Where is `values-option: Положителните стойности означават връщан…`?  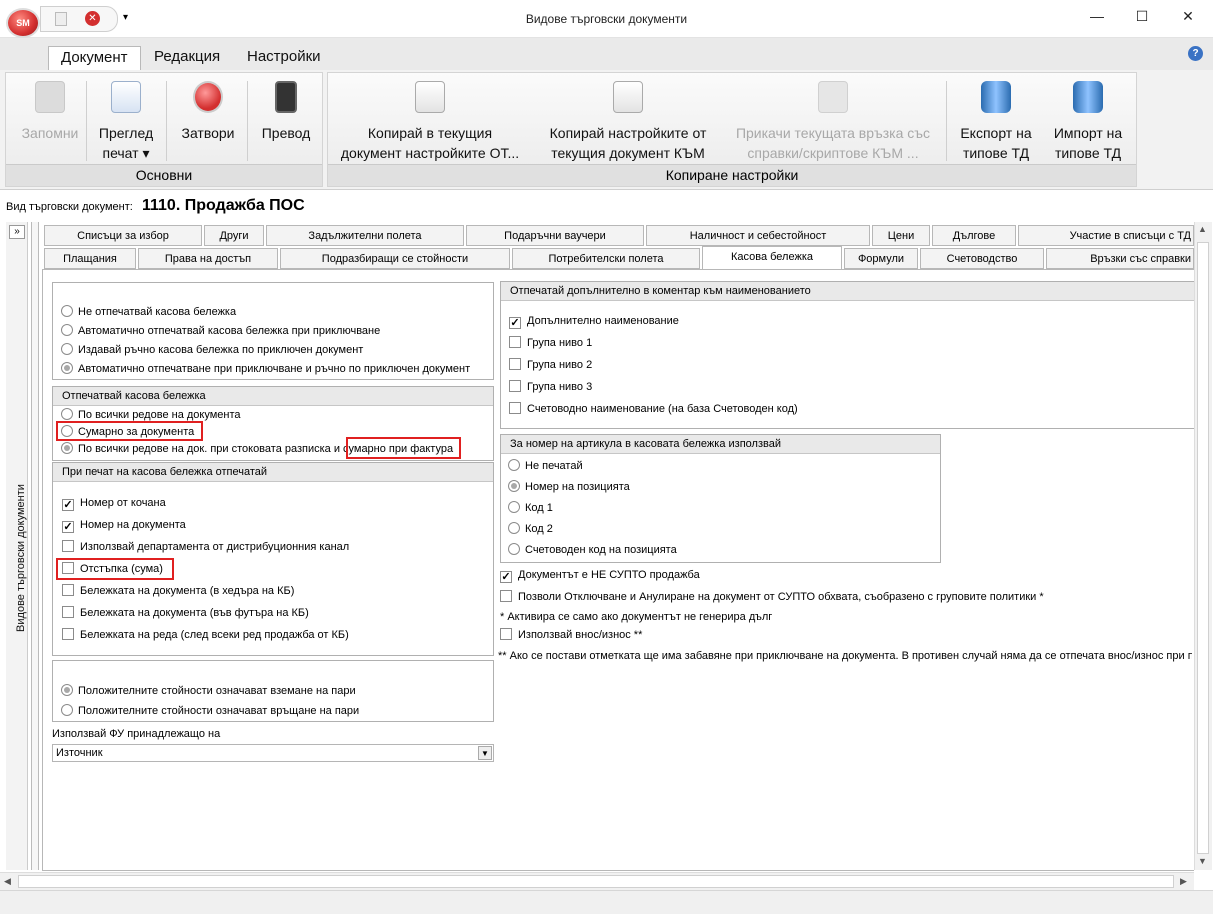
values-option: Положителните стойности означават връщан… is located at coordinates (210, 712).